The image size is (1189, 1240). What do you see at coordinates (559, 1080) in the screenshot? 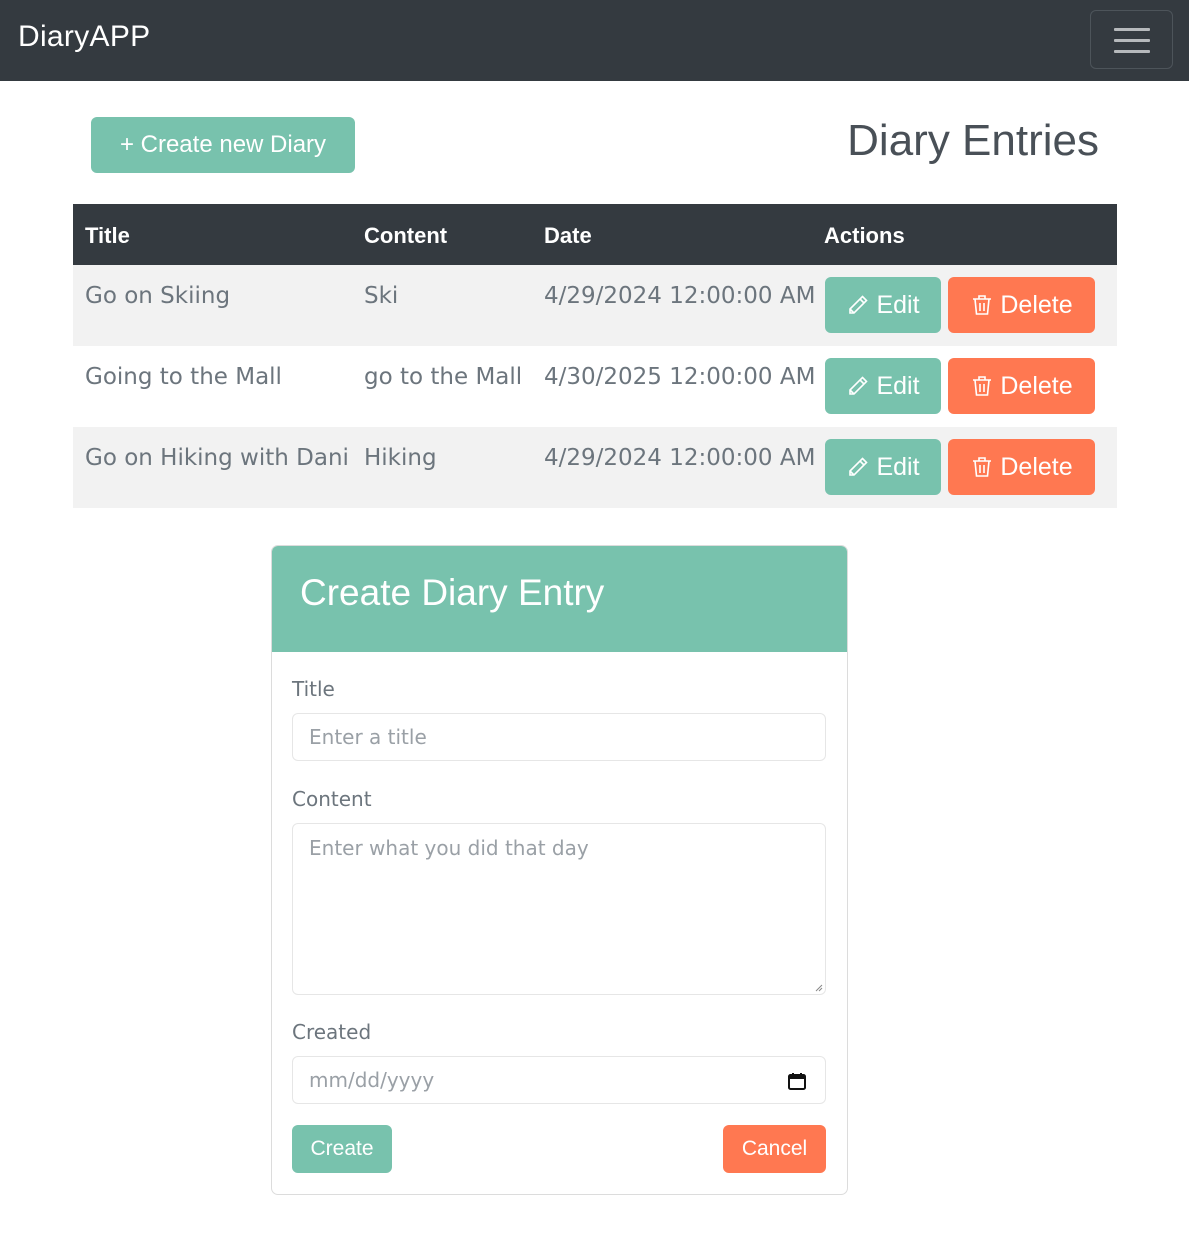
I see `created-date-input: mm/dd/yyyy` at bounding box center [559, 1080].